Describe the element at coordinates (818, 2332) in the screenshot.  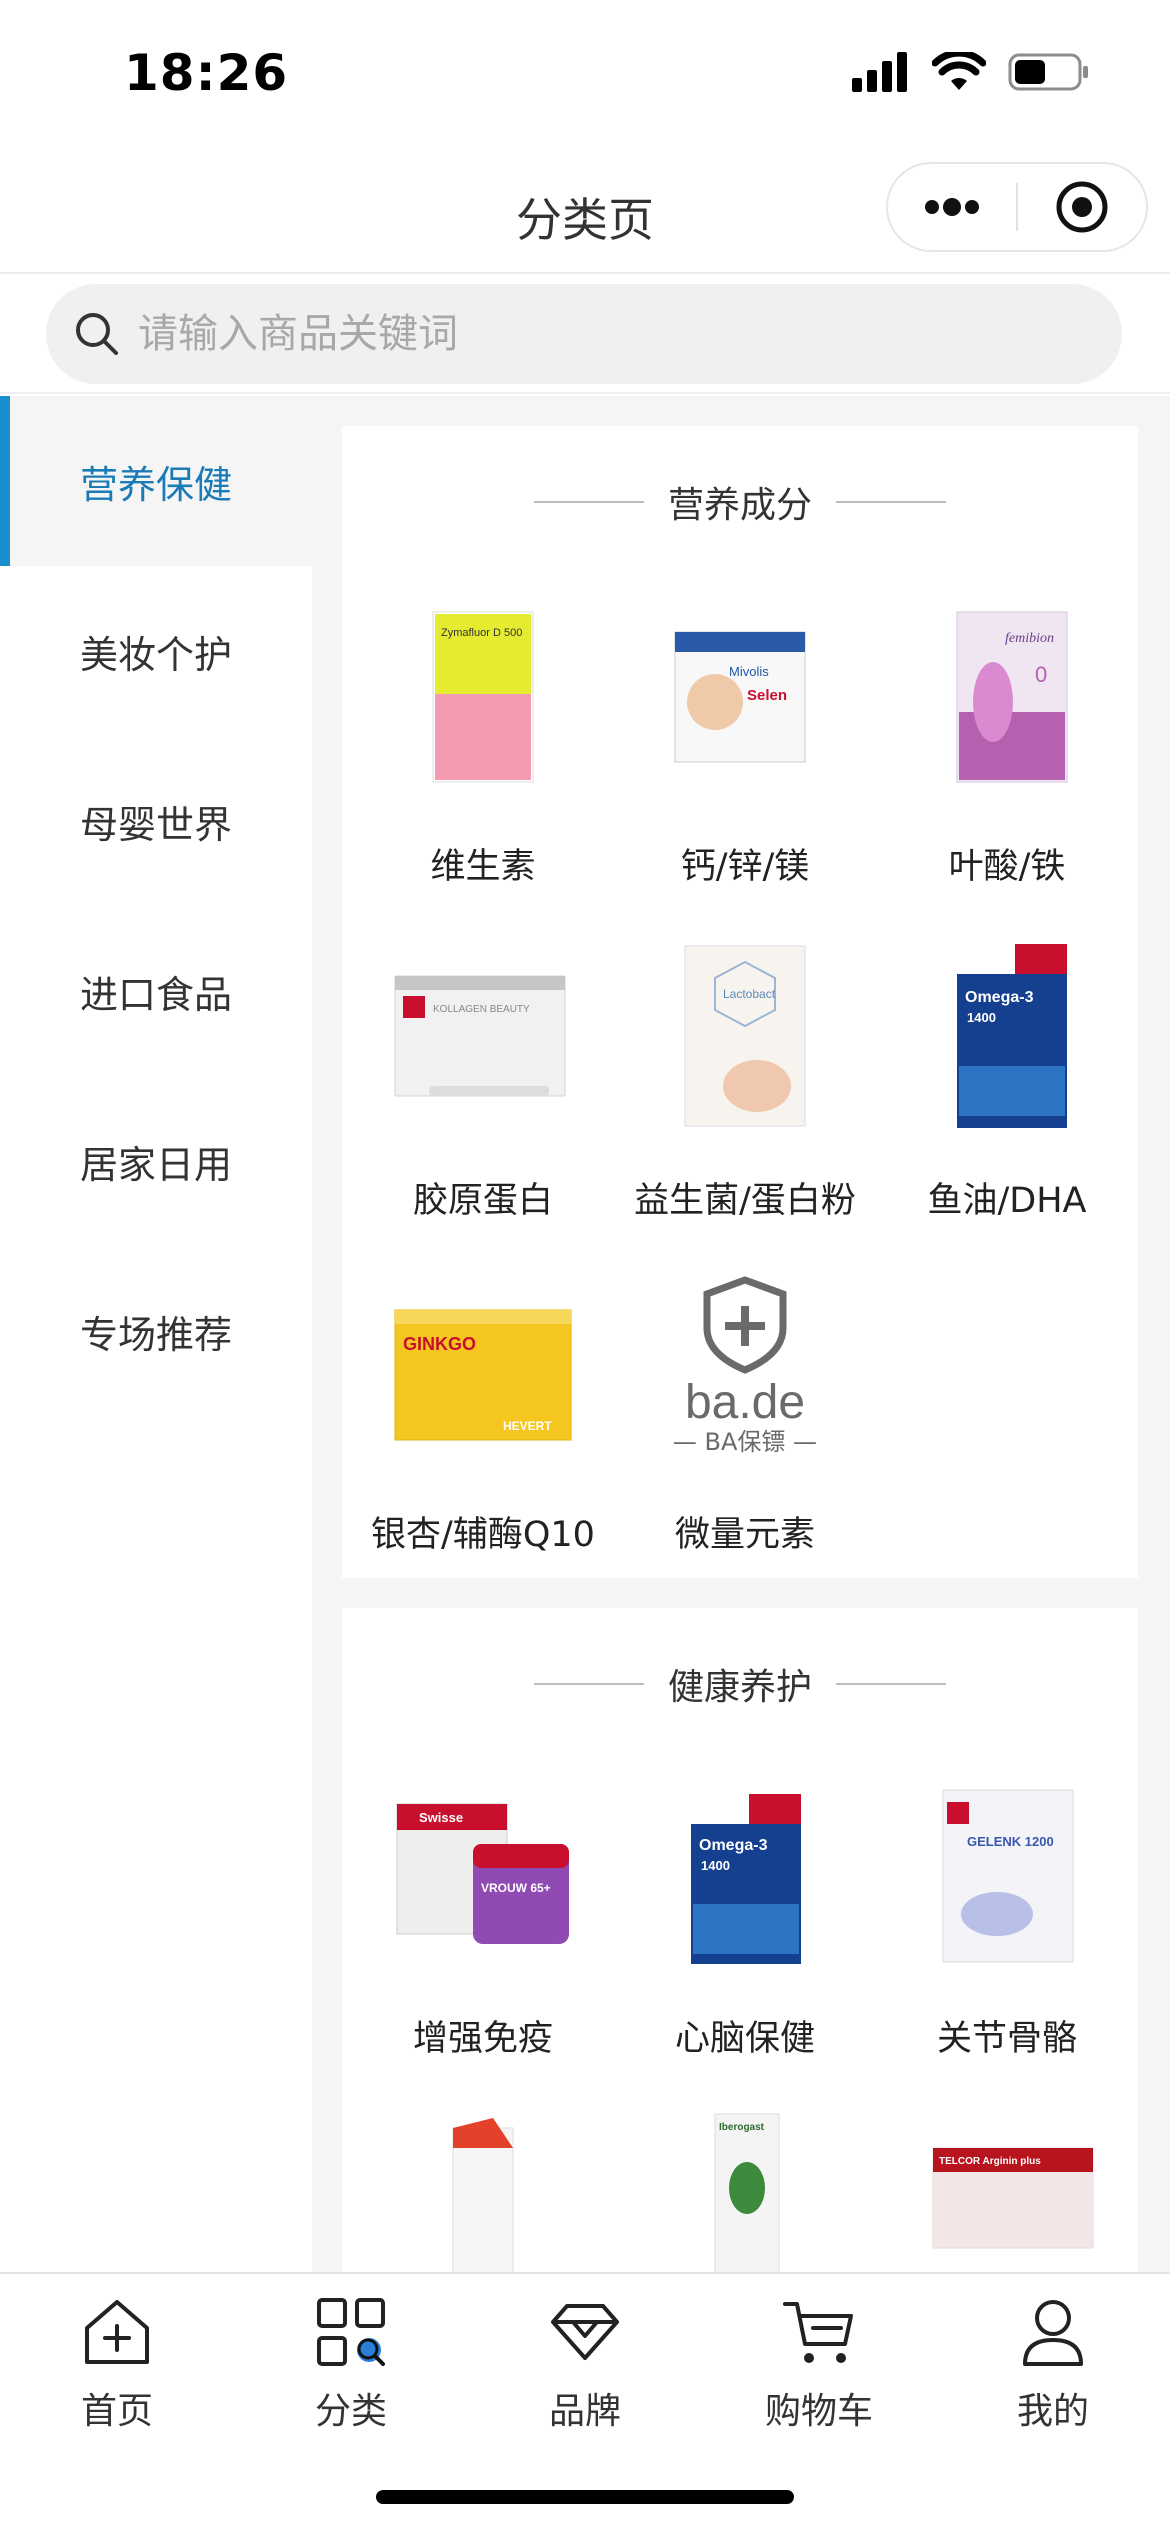
I see `cart-icon` at that location.